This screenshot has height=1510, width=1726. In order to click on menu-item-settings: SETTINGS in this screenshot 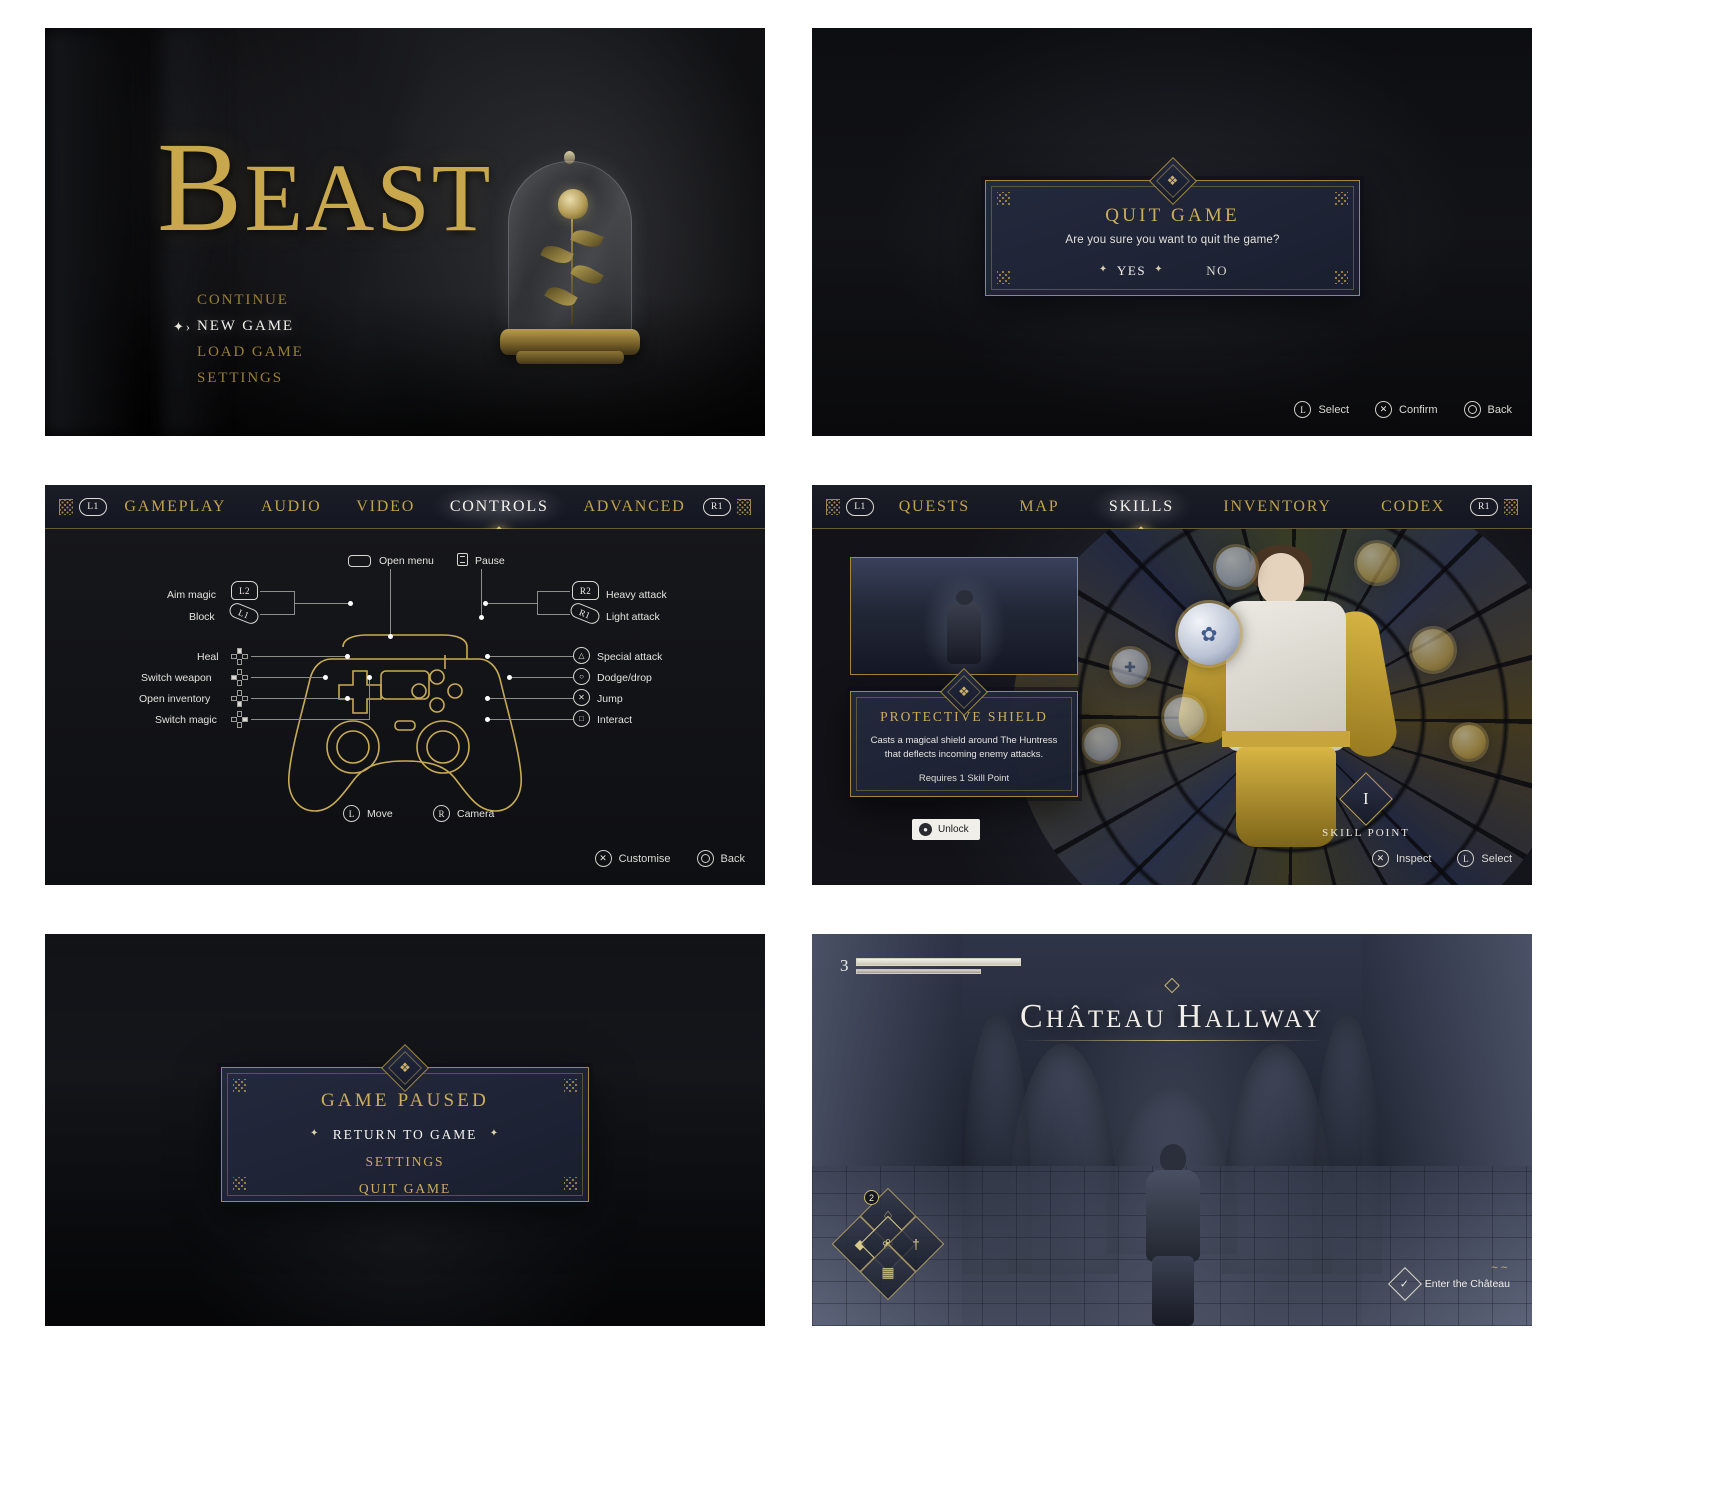, I will do `click(250, 378)`.